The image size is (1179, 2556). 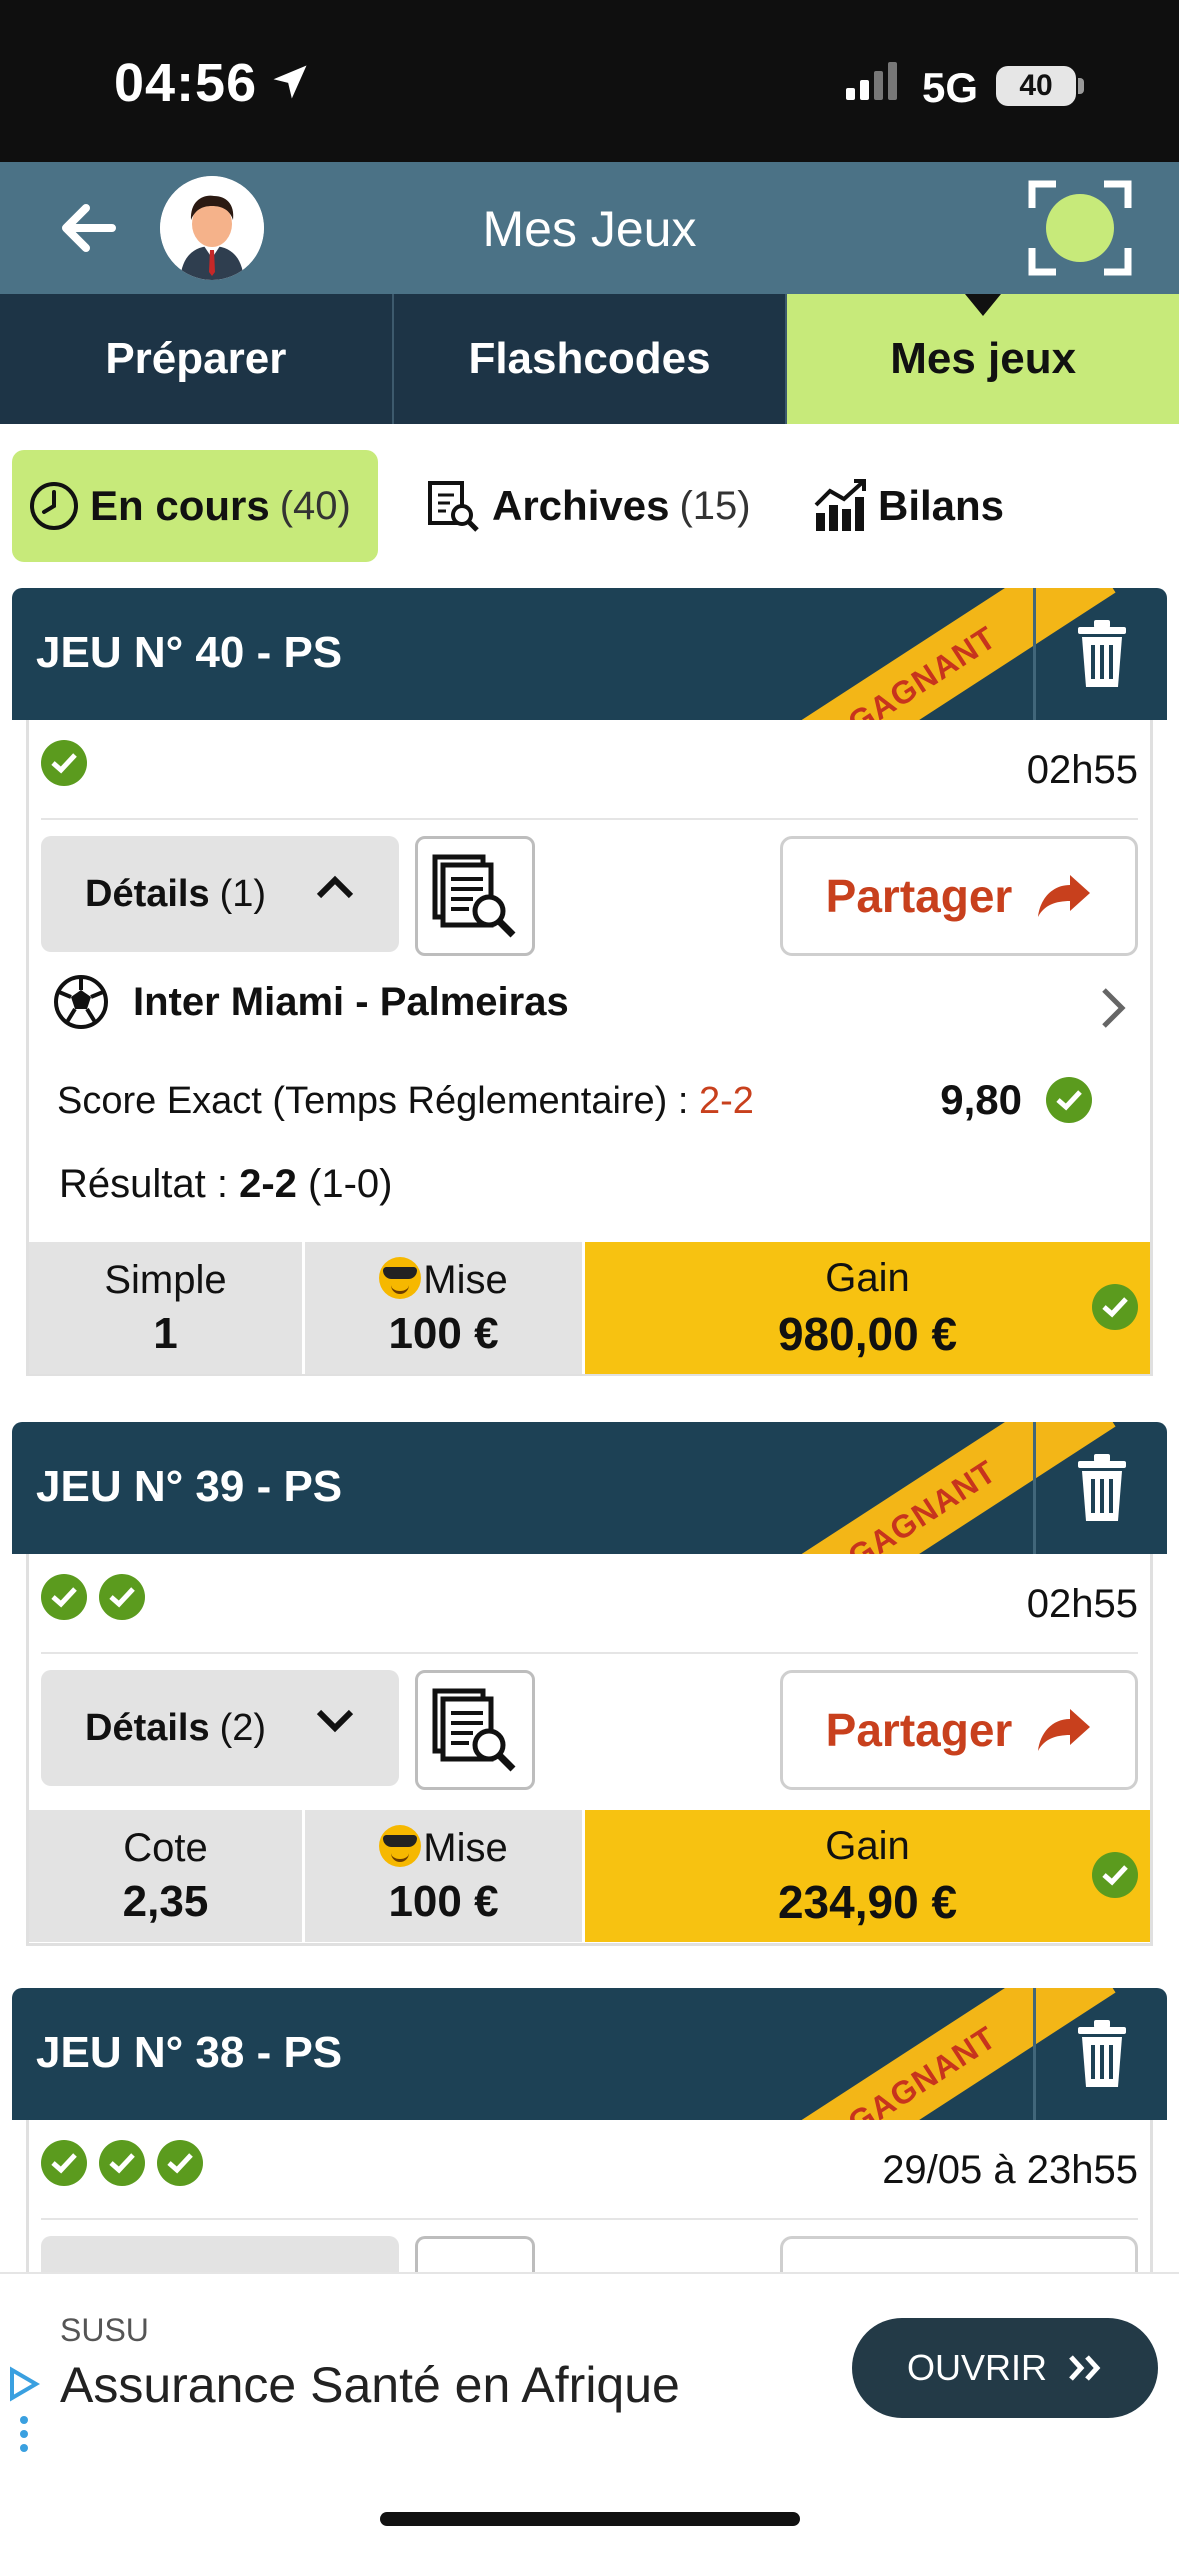 I want to click on tab-preparer: Préparer, so click(x=197, y=359).